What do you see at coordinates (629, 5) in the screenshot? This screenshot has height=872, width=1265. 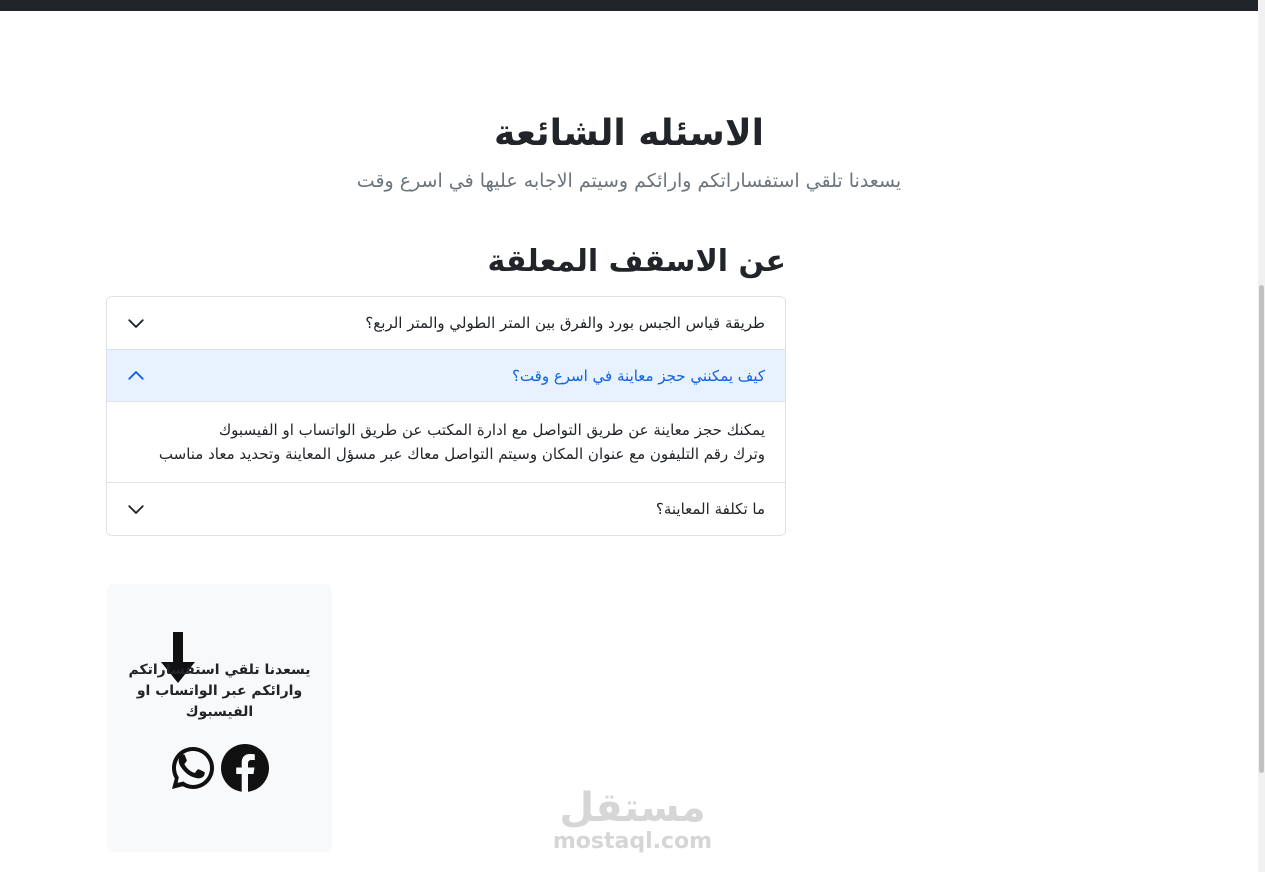 I see `top-nav-bar` at bounding box center [629, 5].